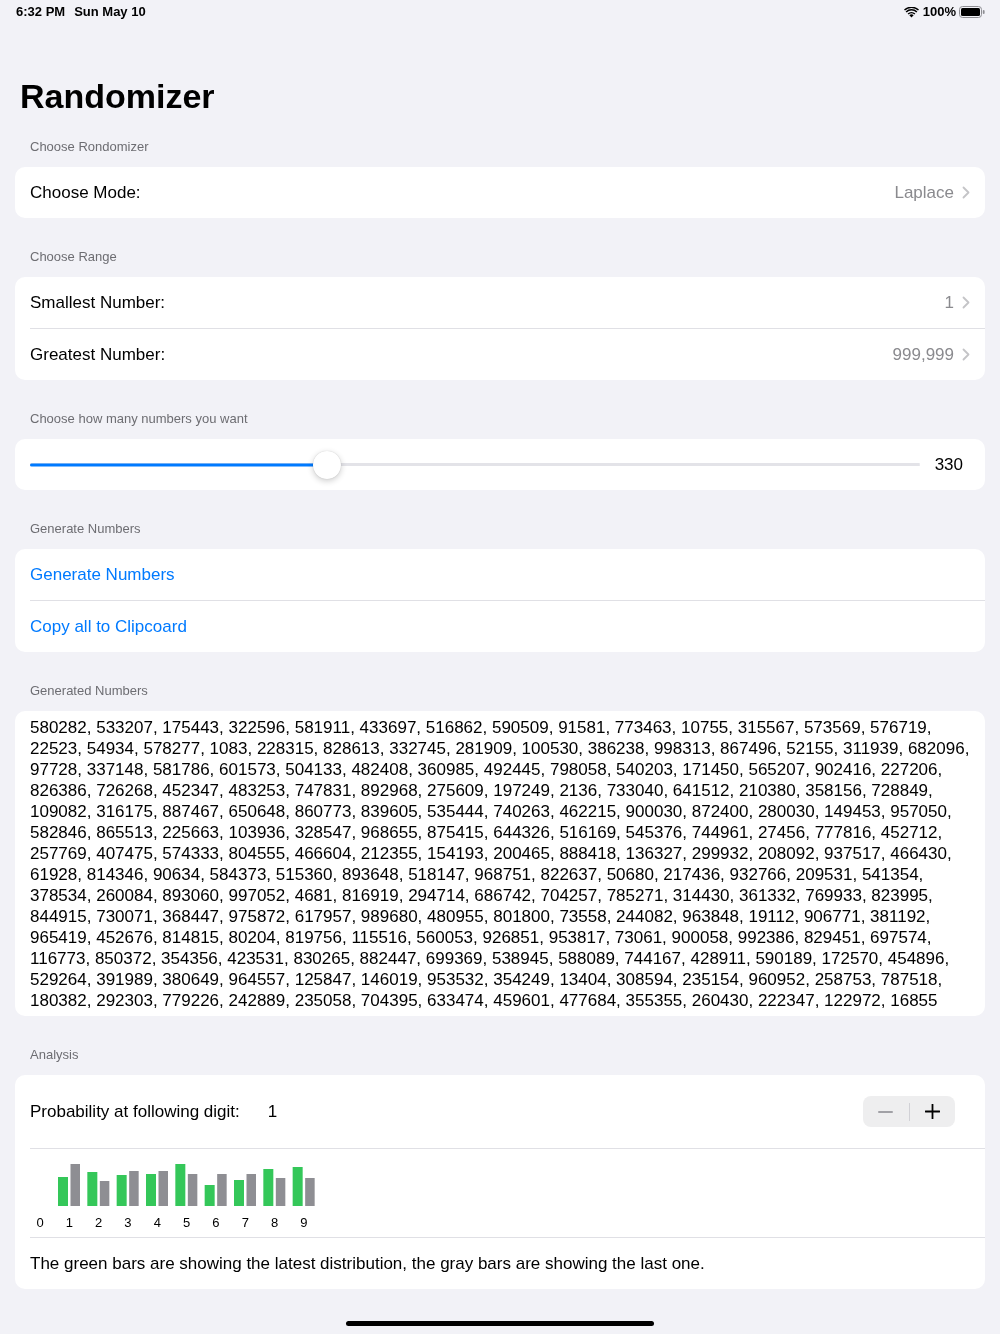 This screenshot has width=1000, height=1334. Describe the element at coordinates (939, 12) in the screenshot. I see `battery-percent: 100%` at that location.